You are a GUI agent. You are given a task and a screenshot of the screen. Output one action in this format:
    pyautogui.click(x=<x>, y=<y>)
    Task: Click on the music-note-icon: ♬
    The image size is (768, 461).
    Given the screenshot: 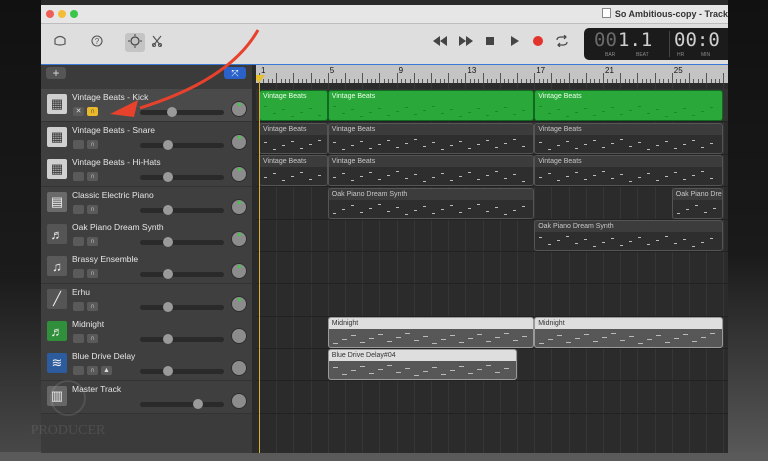 What is the action you would take?
    pyautogui.click(x=57, y=331)
    